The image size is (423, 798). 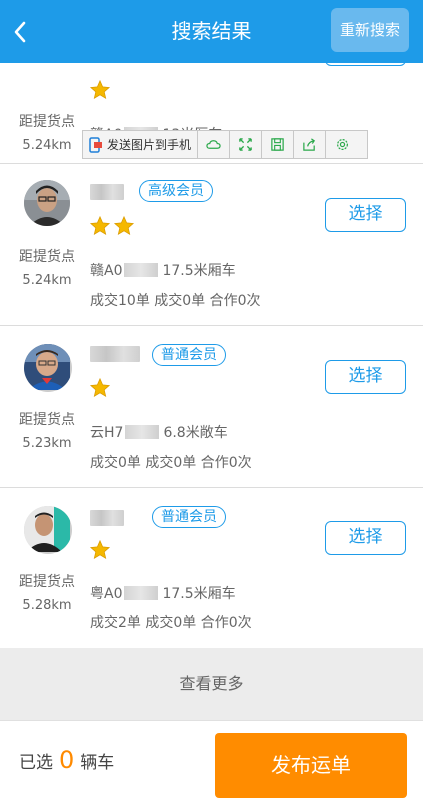 I want to click on phone-send-icon, so click(x=95, y=144).